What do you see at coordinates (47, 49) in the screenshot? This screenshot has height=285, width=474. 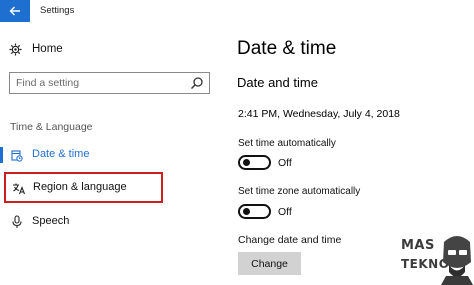 I see `sidebar-item-home-label: Home` at bounding box center [47, 49].